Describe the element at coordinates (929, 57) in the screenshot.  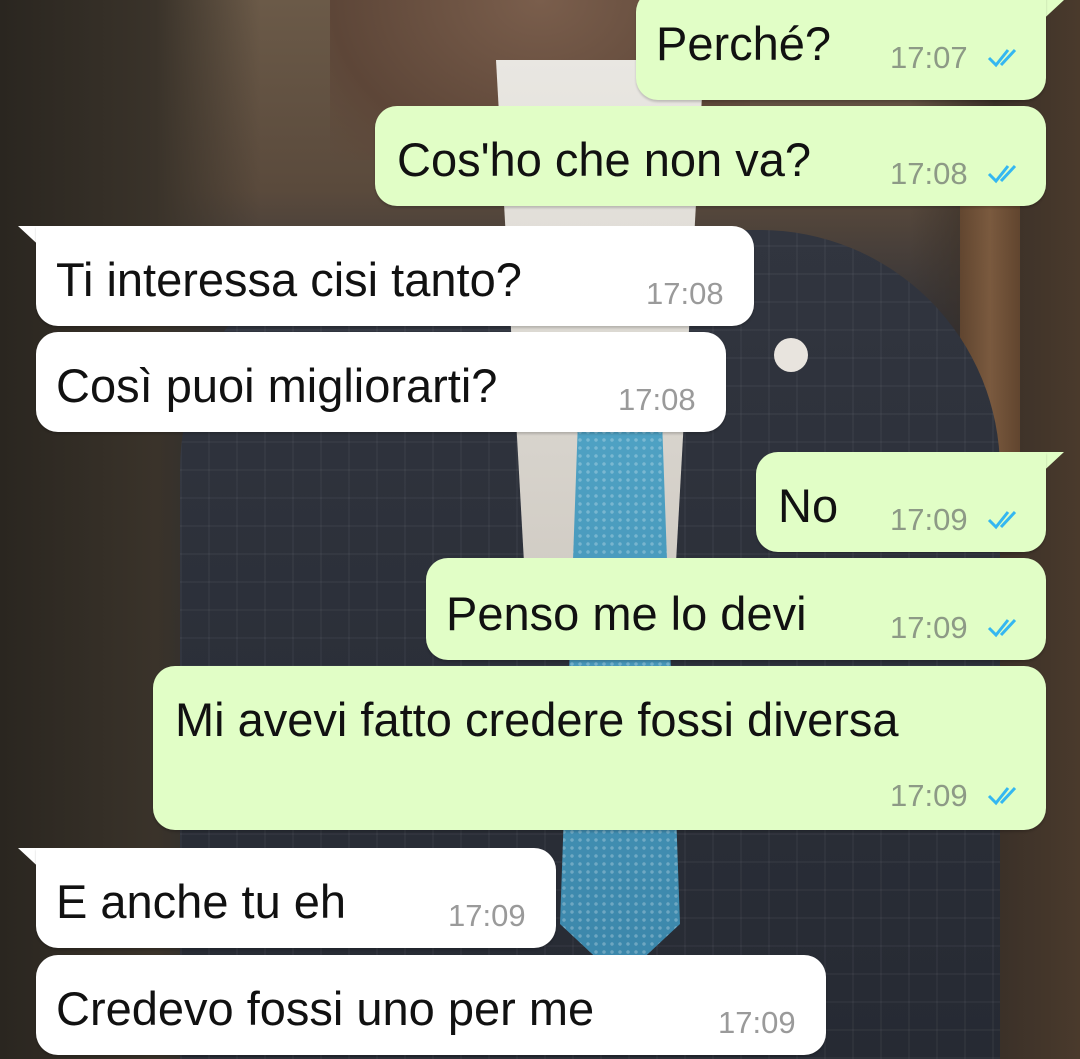
I see `message-time: 17:07` at that location.